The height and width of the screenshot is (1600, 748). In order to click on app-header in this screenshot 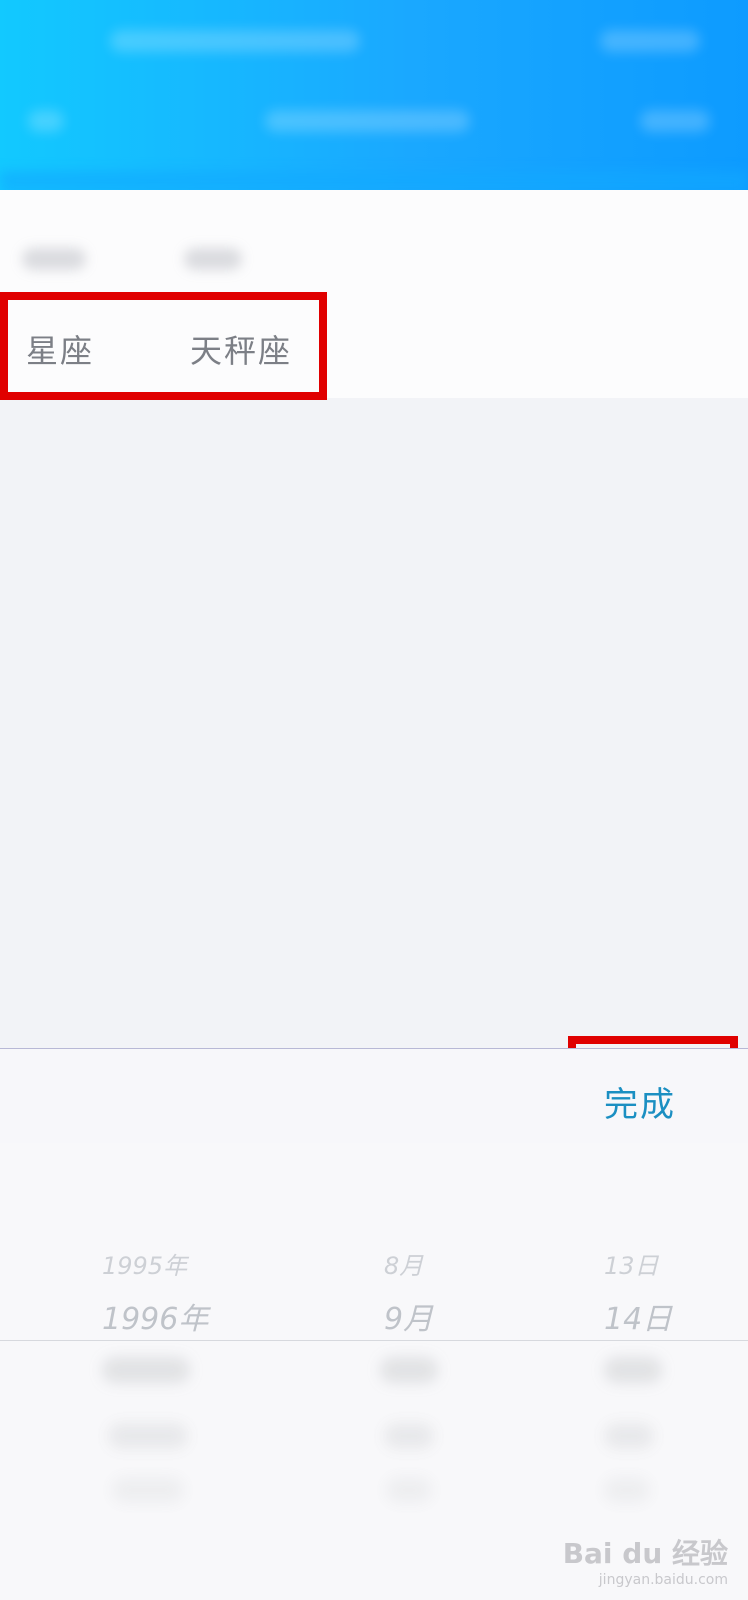, I will do `click(374, 95)`.